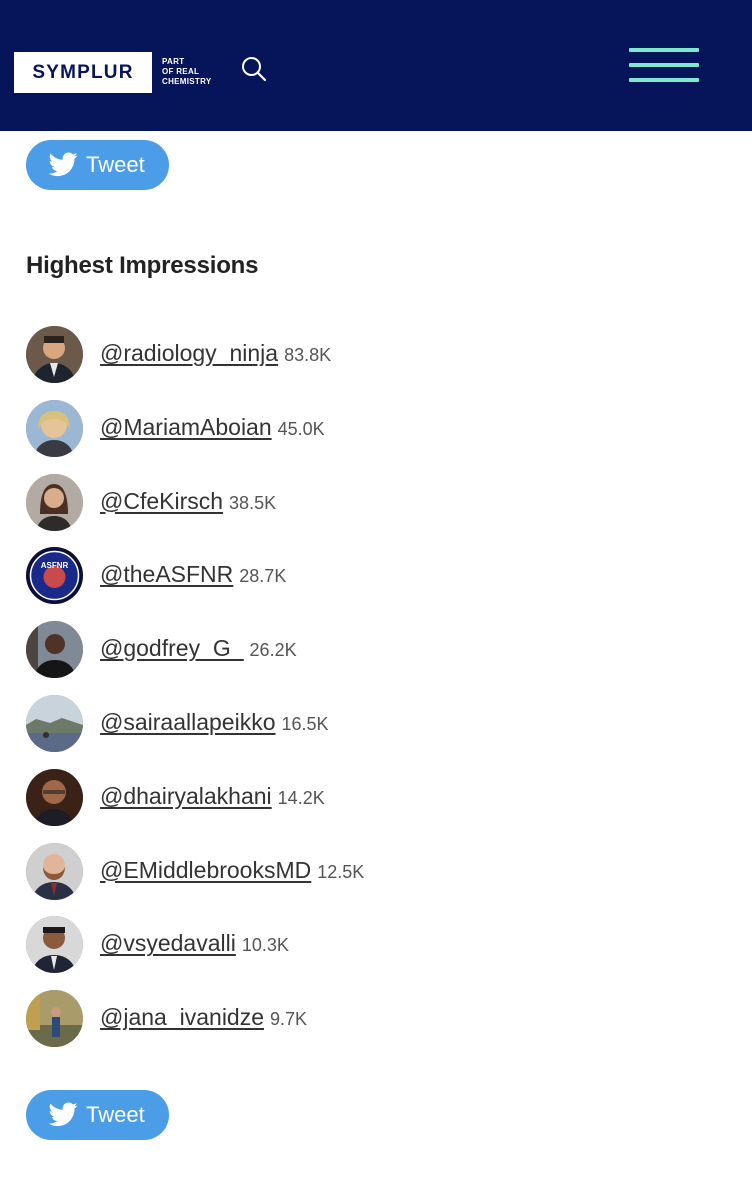 Image resolution: width=752 pixels, height=1200 pixels. What do you see at coordinates (166, 574) in the screenshot?
I see `user-handle-link: @theASFNR` at bounding box center [166, 574].